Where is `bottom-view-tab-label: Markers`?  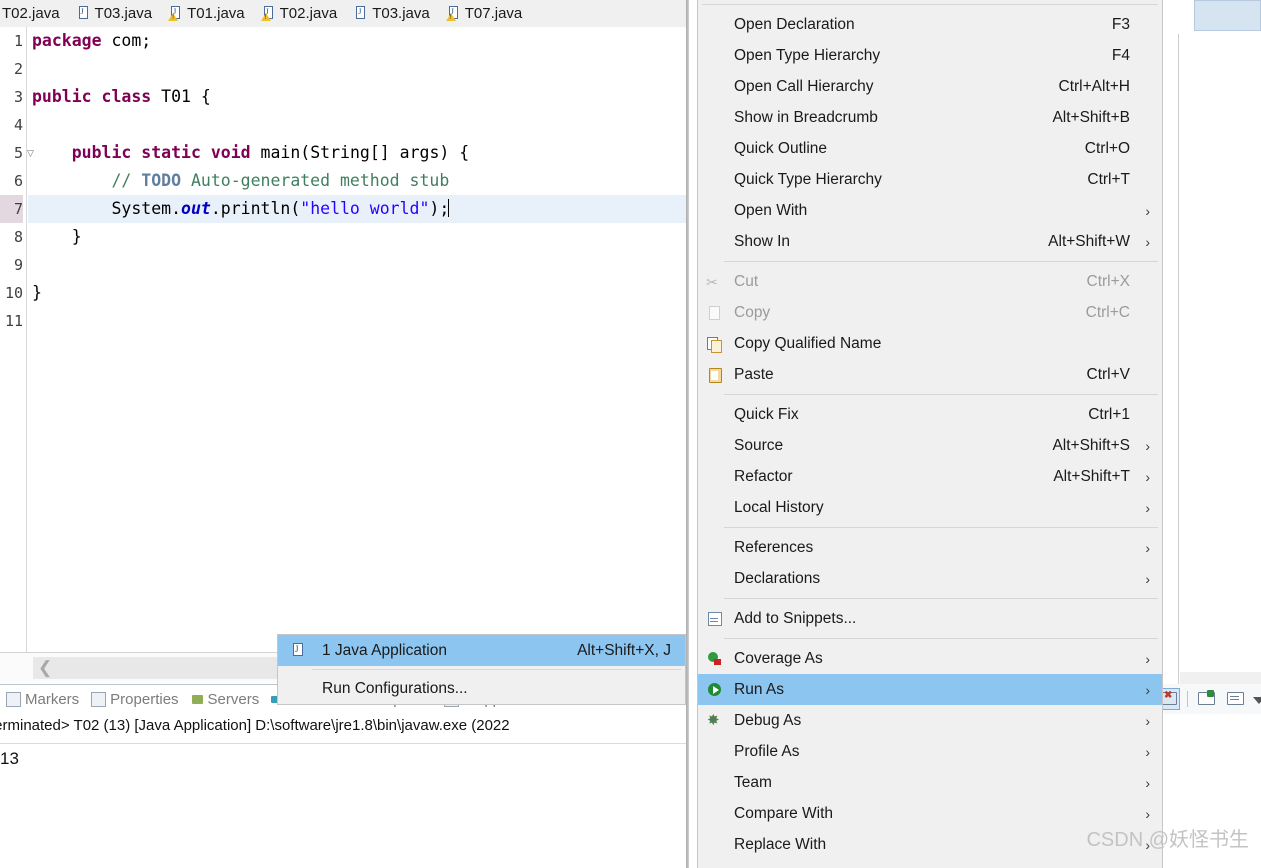 bottom-view-tab-label: Markers is located at coordinates (52, 699).